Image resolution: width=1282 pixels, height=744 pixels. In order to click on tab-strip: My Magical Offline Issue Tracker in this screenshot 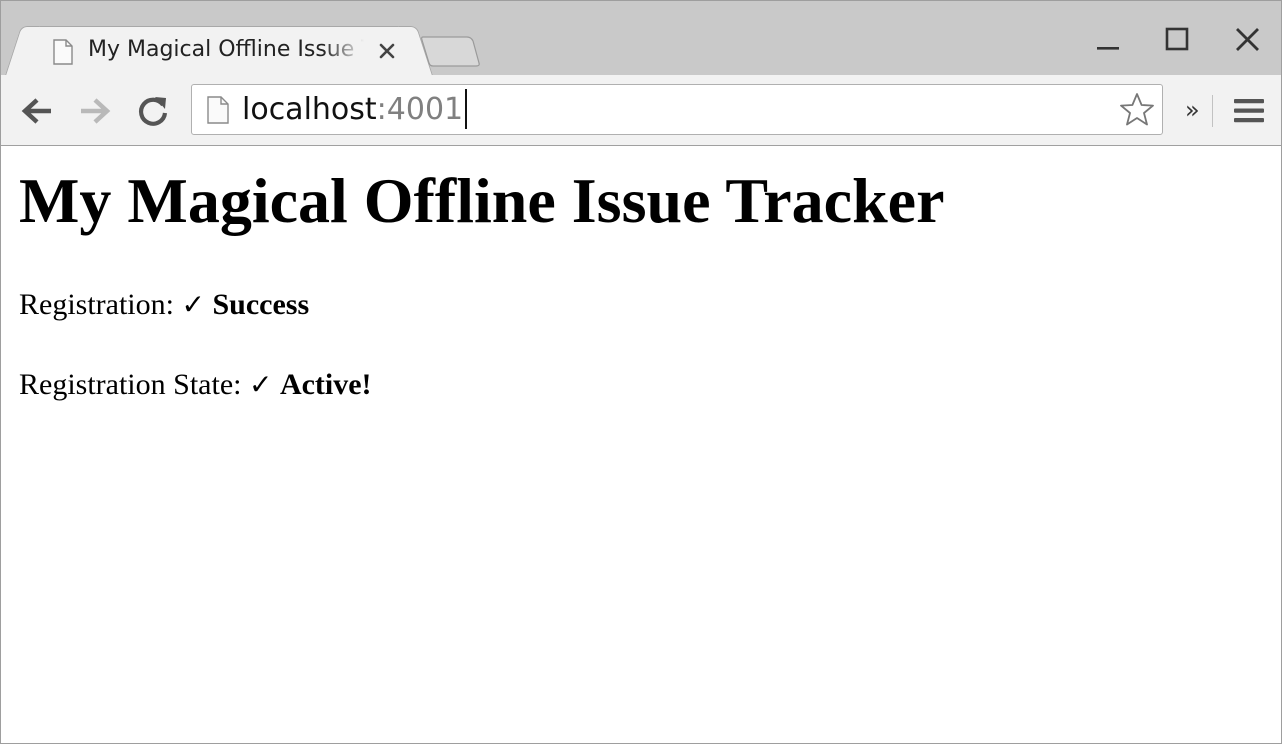, I will do `click(641, 38)`.